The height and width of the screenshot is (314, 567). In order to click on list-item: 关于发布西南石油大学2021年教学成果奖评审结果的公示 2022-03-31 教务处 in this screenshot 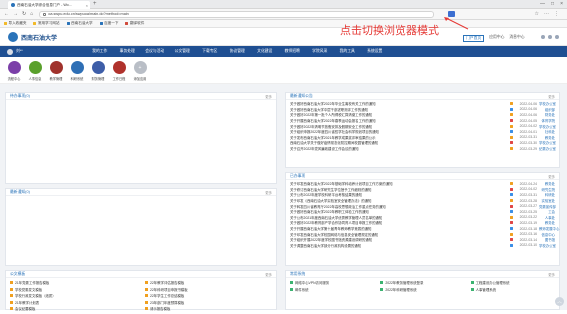, I will do `click(422, 138)`.